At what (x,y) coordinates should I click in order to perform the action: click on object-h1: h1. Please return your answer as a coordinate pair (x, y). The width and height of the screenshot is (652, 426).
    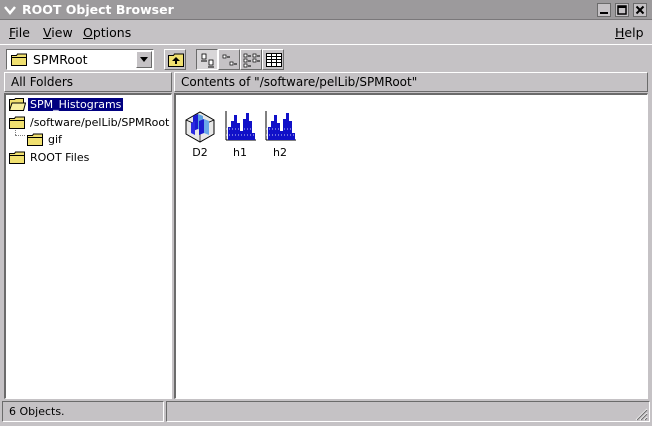
    Looking at the image, I should click on (240, 135).